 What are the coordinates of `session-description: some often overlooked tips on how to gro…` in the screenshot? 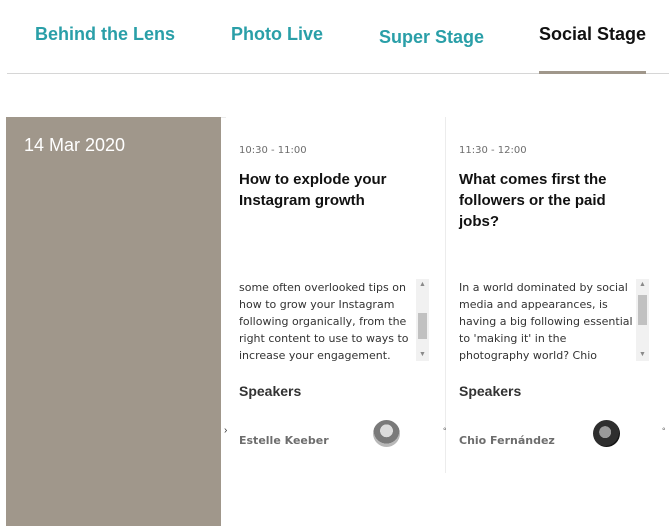 It's located at (324, 321).